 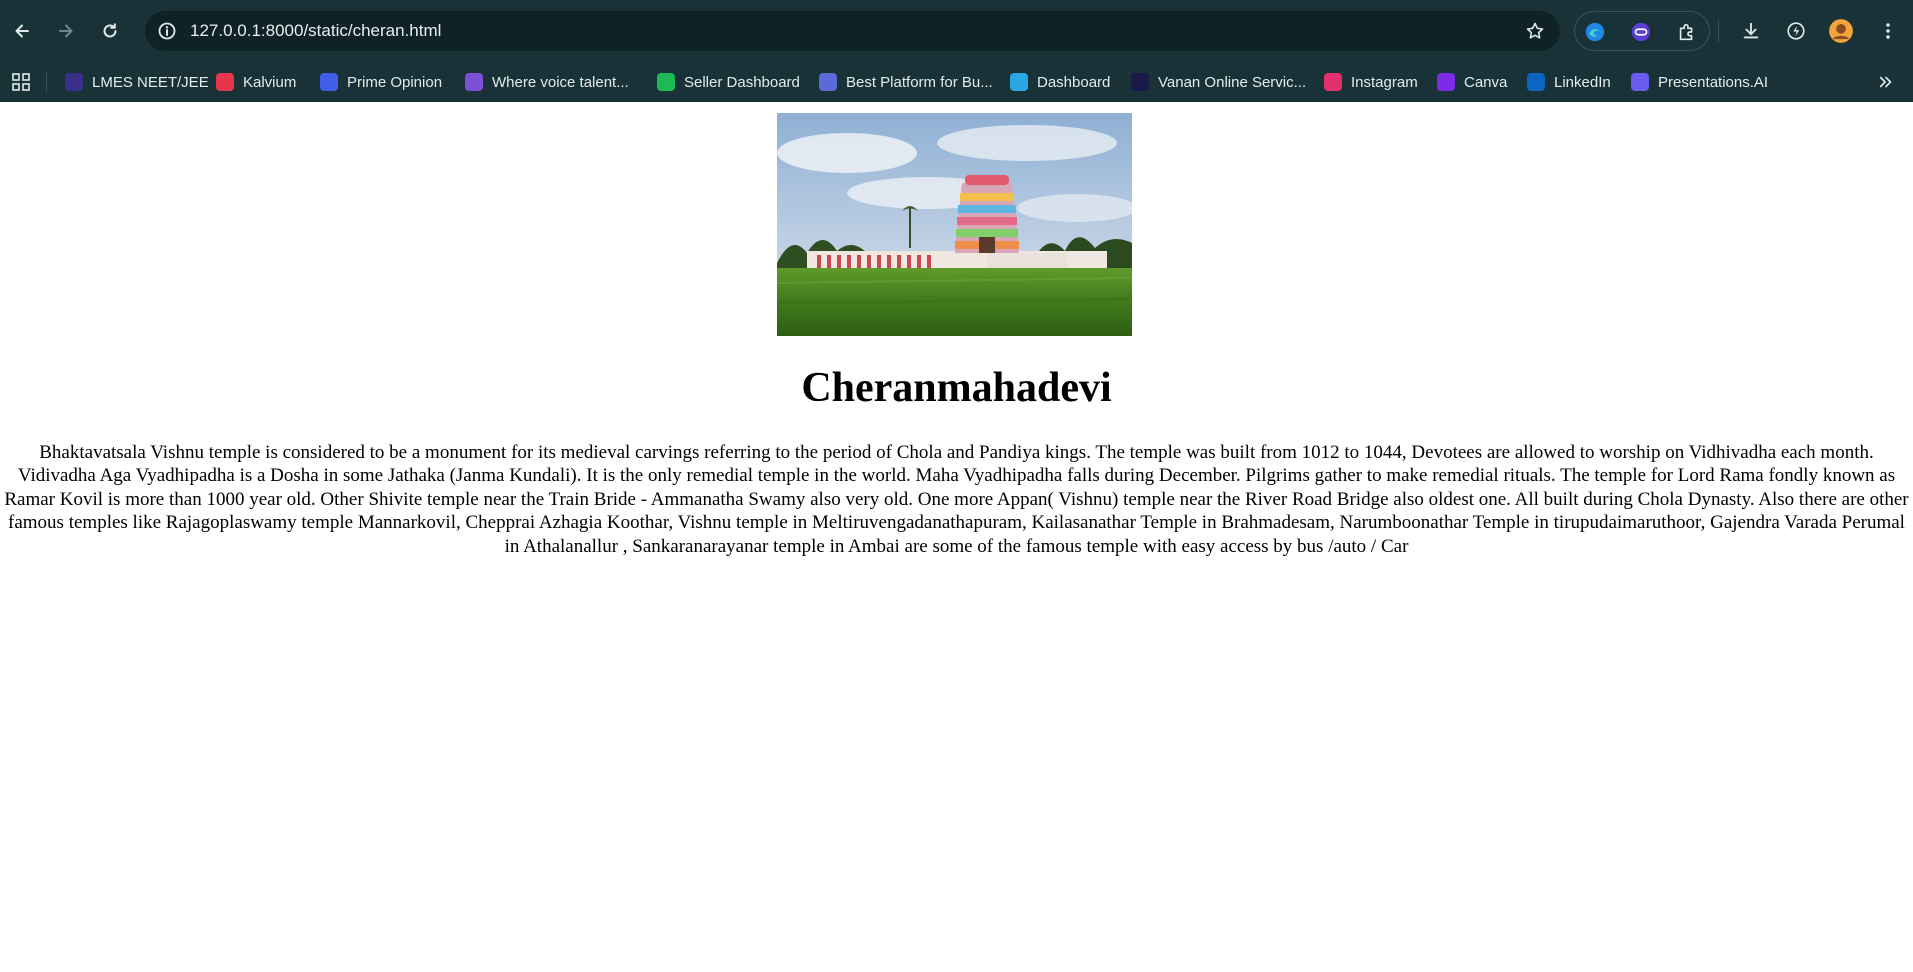 I want to click on apps-grid-icon, so click(x=21, y=82).